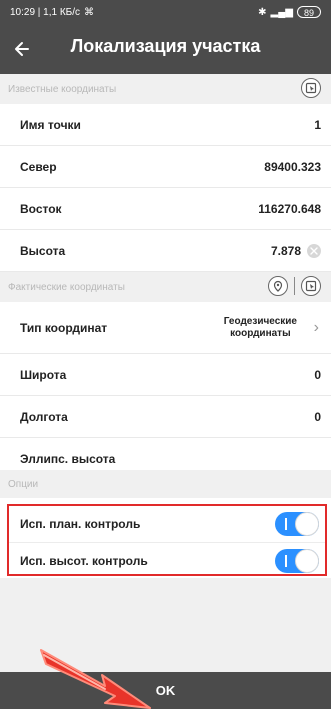 This screenshot has width=331, height=716. Describe the element at coordinates (165, 12) in the screenshot. I see `status-bar: 10:29 | 1,1 КБ/с ⌘ ✱ ▂▄▆ 89` at that location.